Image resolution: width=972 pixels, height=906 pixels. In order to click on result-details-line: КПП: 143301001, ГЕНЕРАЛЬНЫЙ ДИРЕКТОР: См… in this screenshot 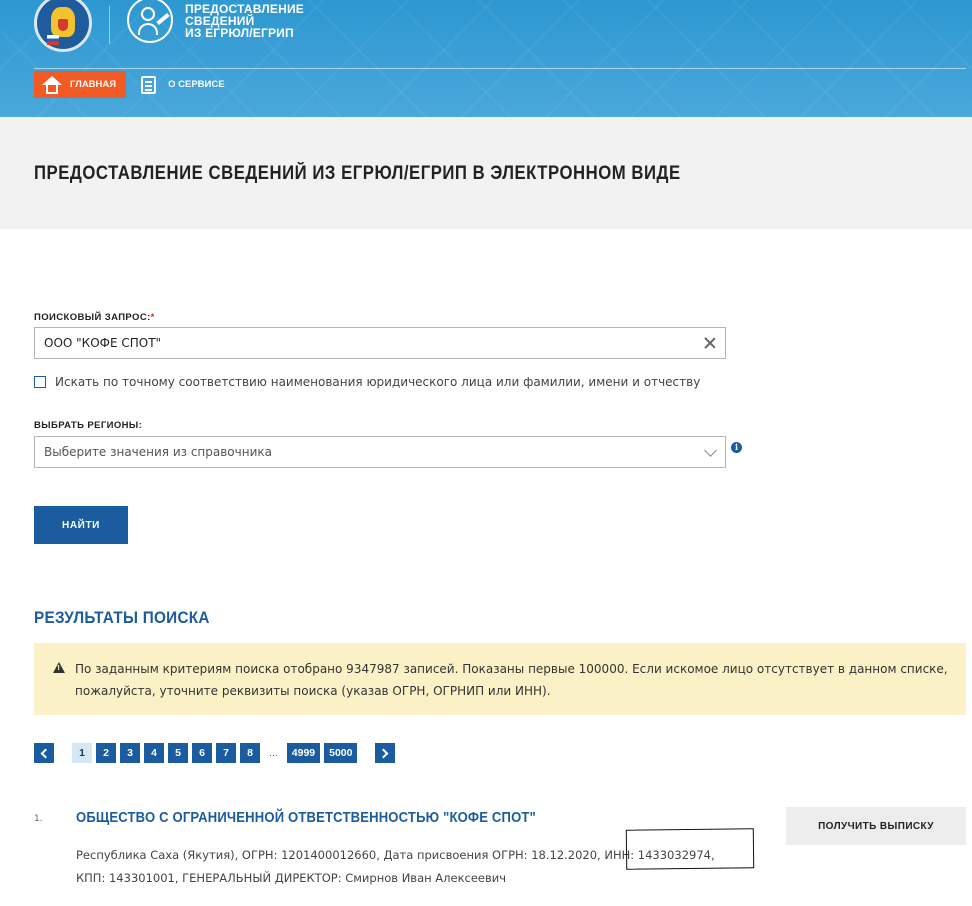, I will do `click(291, 878)`.